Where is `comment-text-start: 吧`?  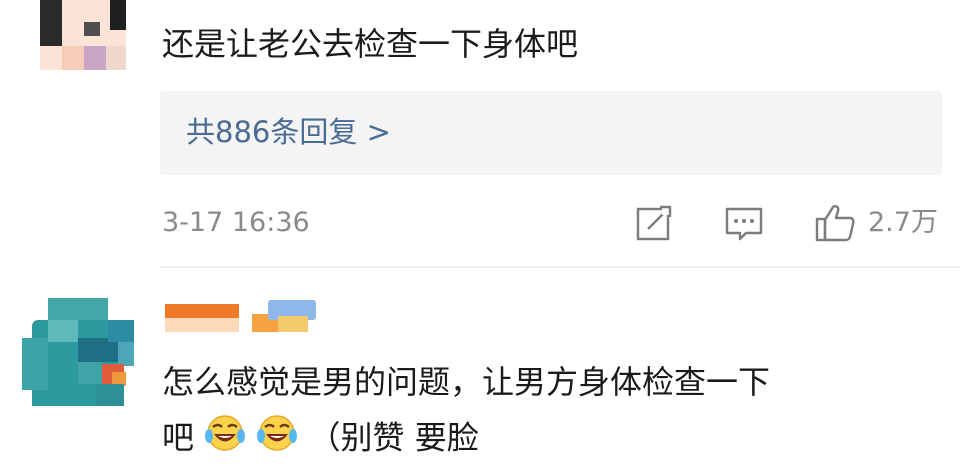 comment-text-start: 吧 is located at coordinates (178, 437).